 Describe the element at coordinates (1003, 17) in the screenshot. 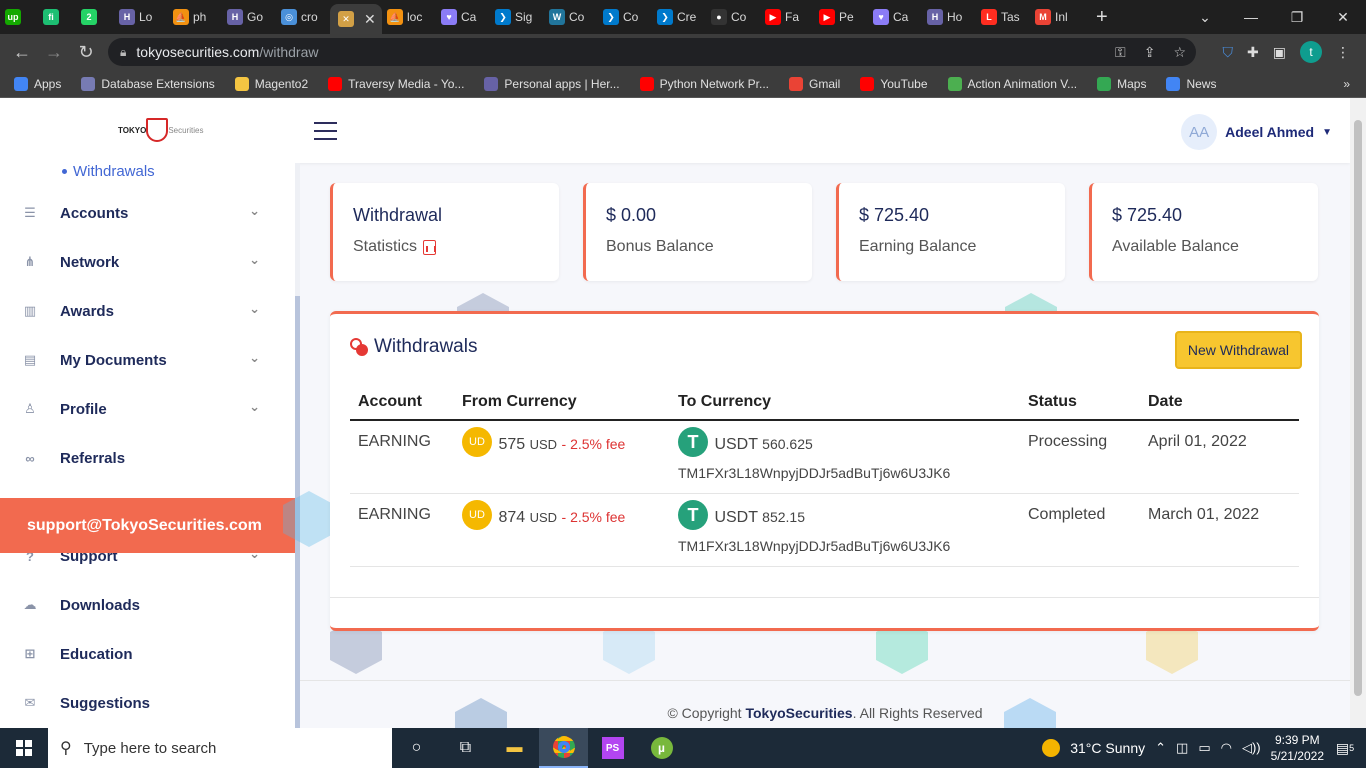

I see `browser-tab: L Tas` at that location.